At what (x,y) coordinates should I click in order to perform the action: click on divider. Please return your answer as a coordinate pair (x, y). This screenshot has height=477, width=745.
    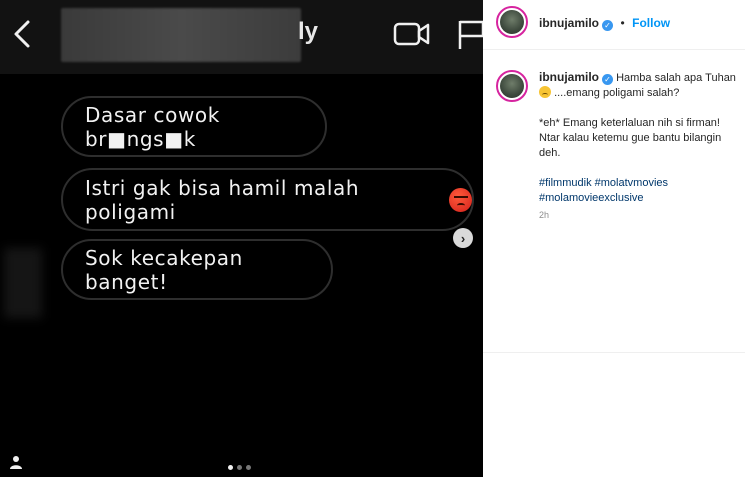
    Looking at the image, I should click on (614, 352).